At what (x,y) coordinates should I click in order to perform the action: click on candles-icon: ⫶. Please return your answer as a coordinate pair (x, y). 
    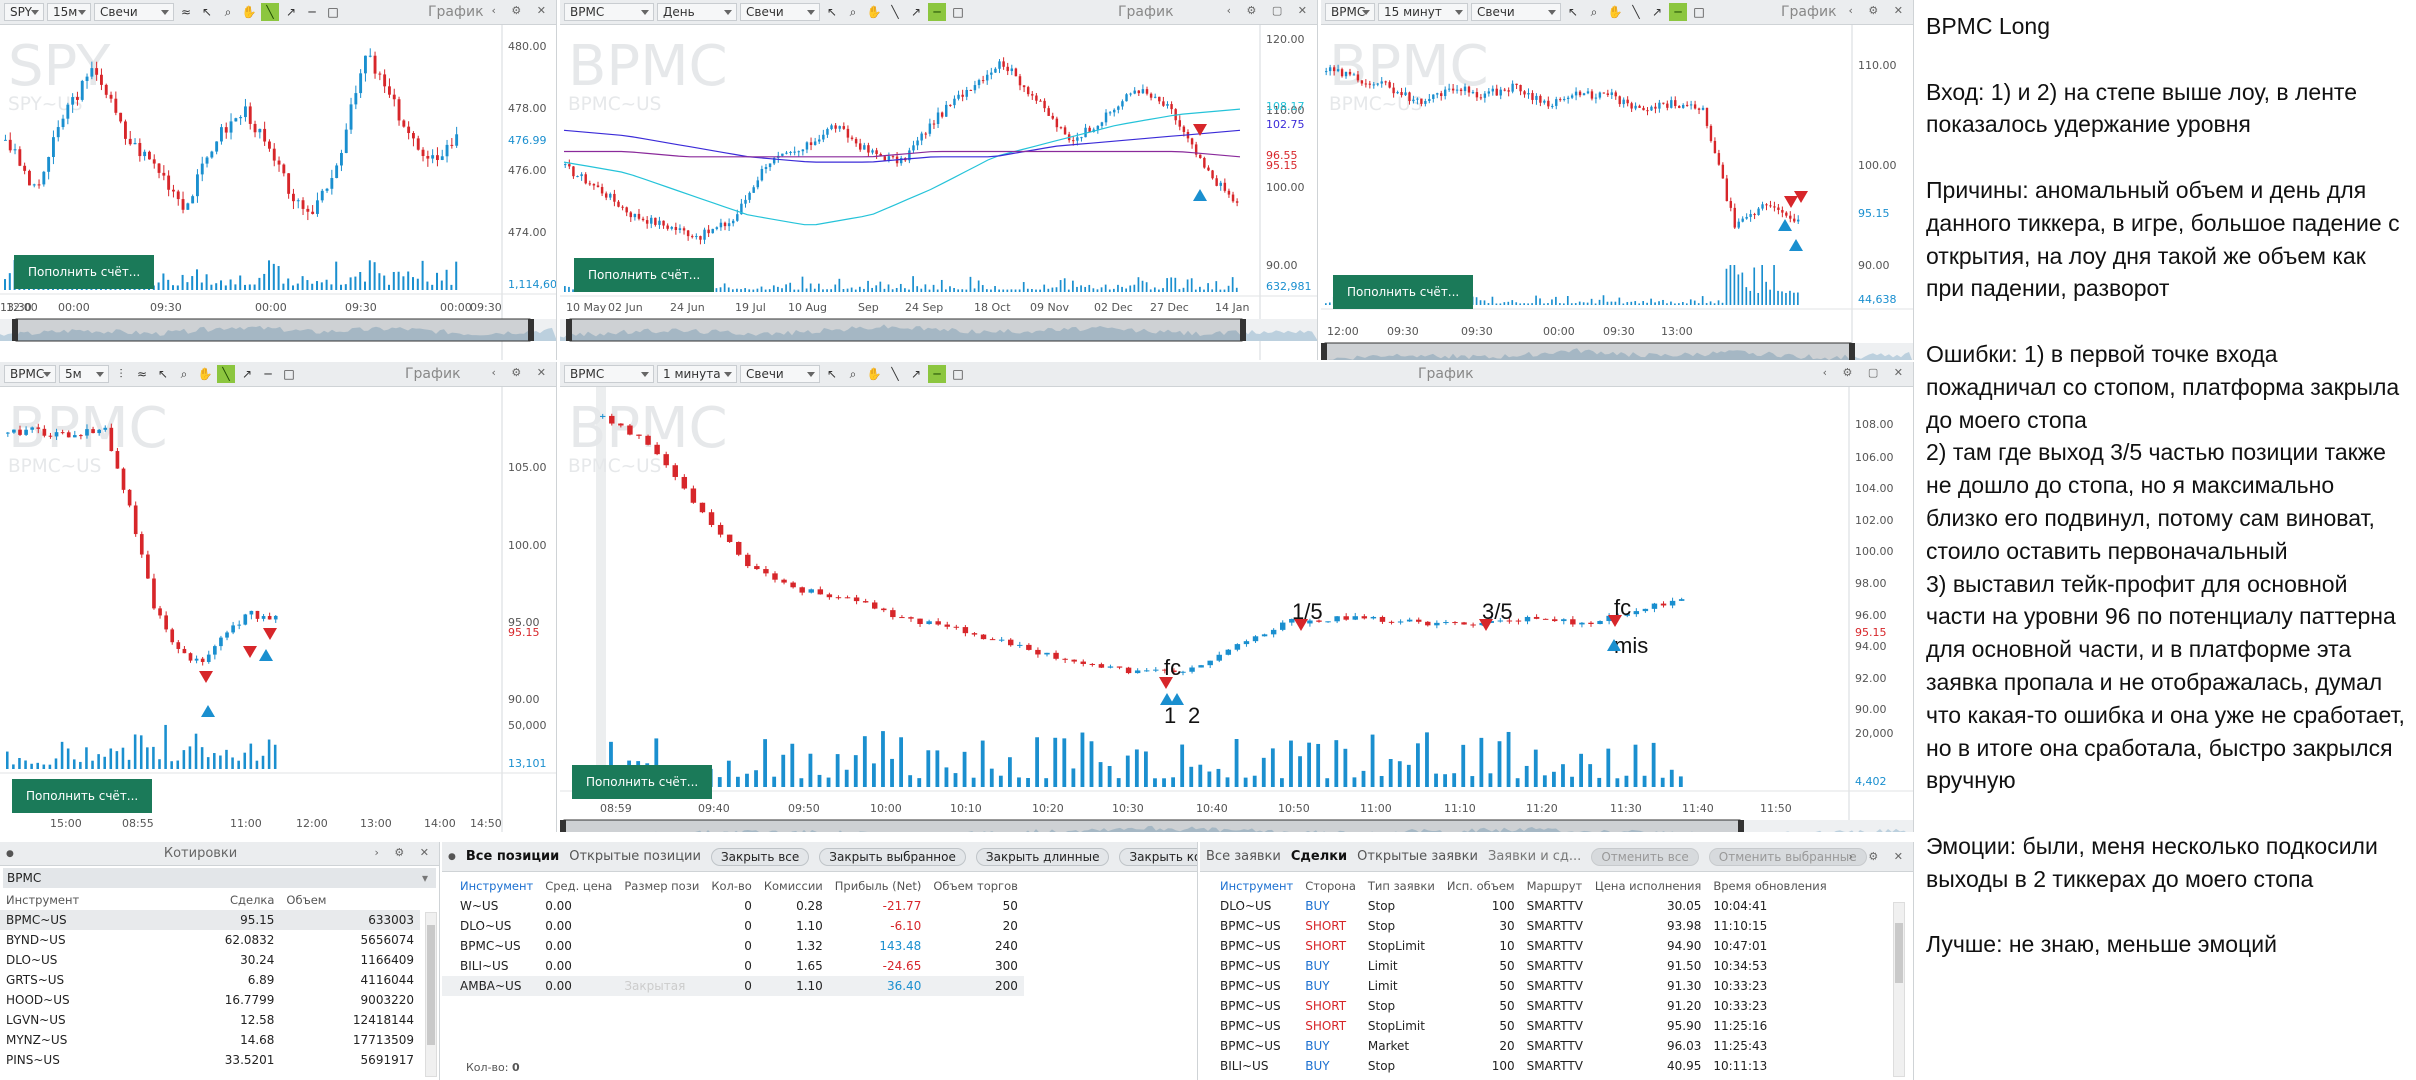
    Looking at the image, I should click on (121, 374).